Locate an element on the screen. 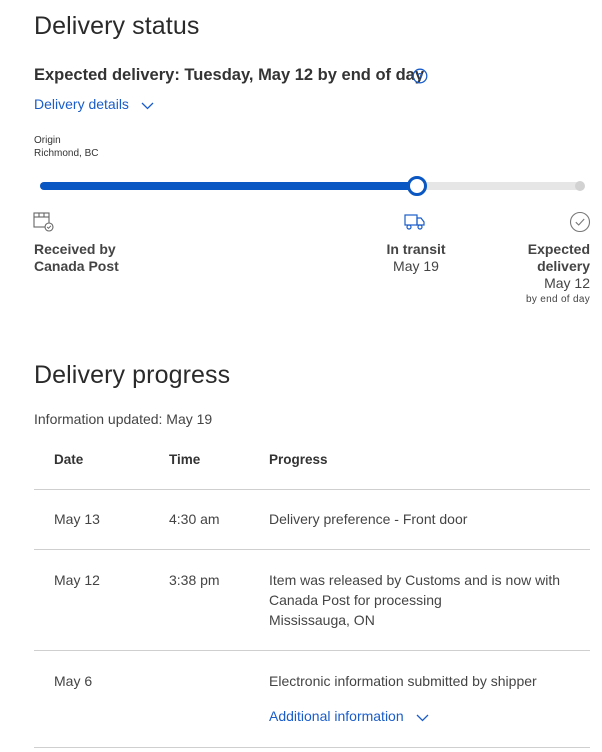 This screenshot has height=752, width=602. truck-icon is located at coordinates (415, 224).